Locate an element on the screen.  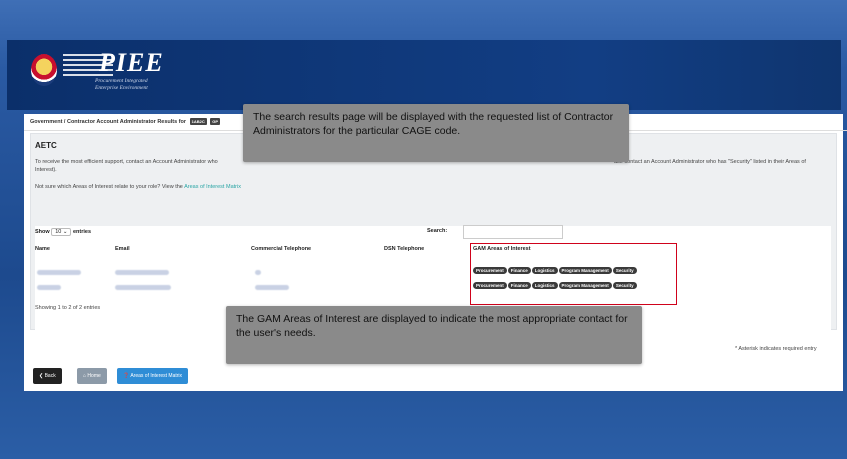
col-commercial-telephone: Commercial Telephone is located at coordinates (281, 249).